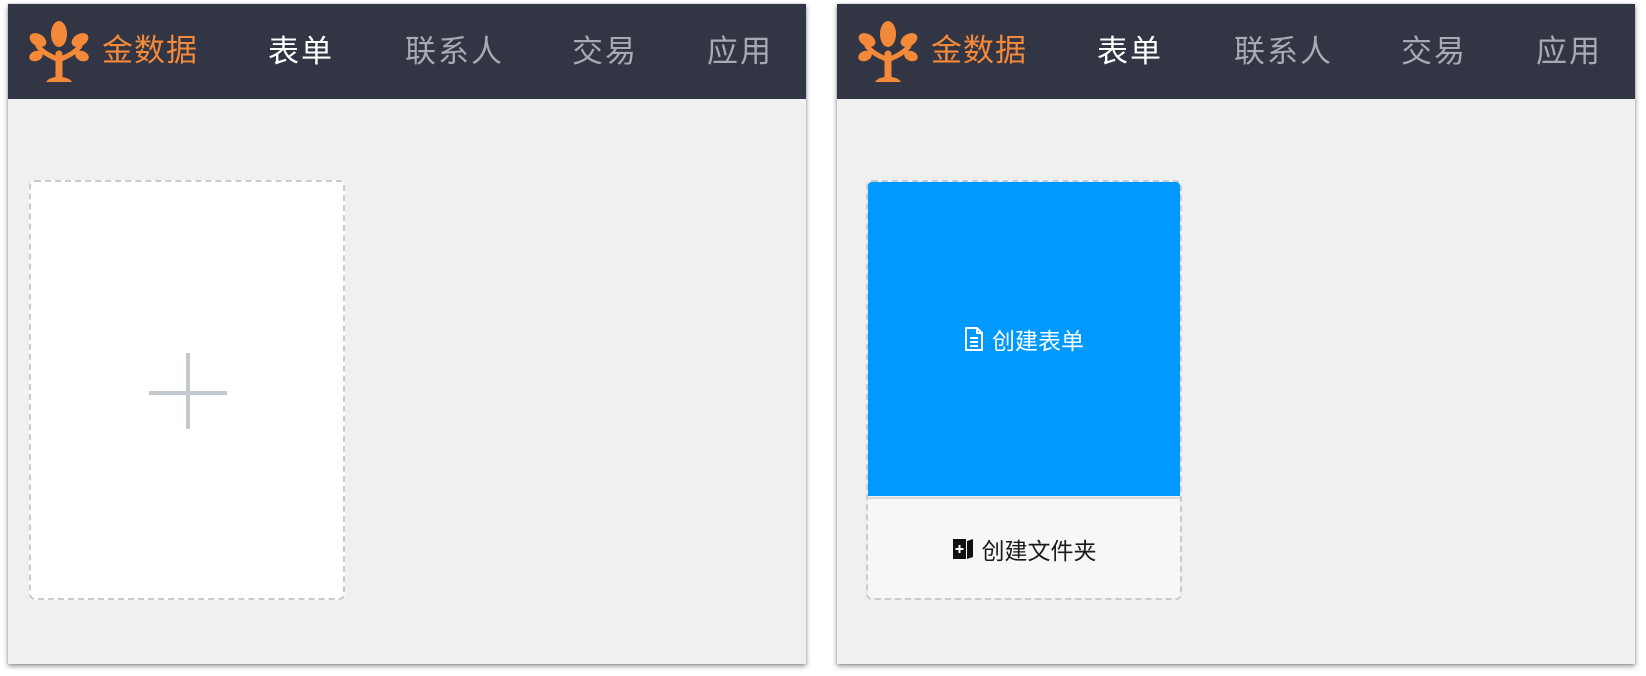  Describe the element at coordinates (1038, 342) in the screenshot. I see `create-form-label: 创建表单` at that location.